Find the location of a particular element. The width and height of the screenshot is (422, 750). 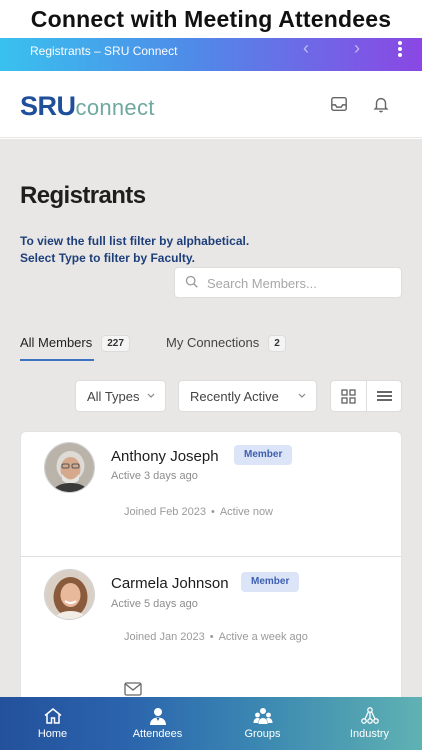

type-filter-select: All Types is located at coordinates (120, 396).